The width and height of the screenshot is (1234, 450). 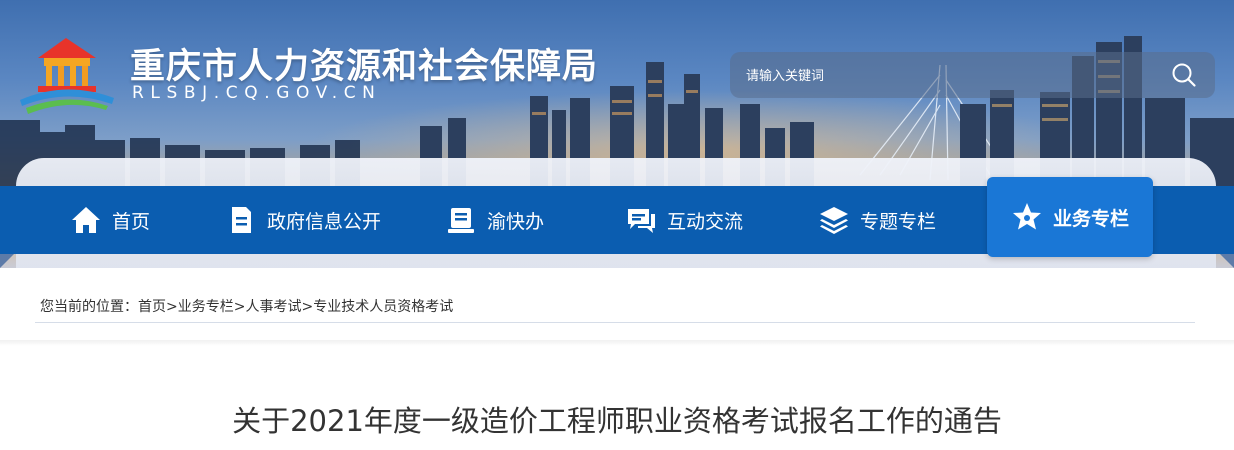 I want to click on document-icon, so click(x=241, y=220).